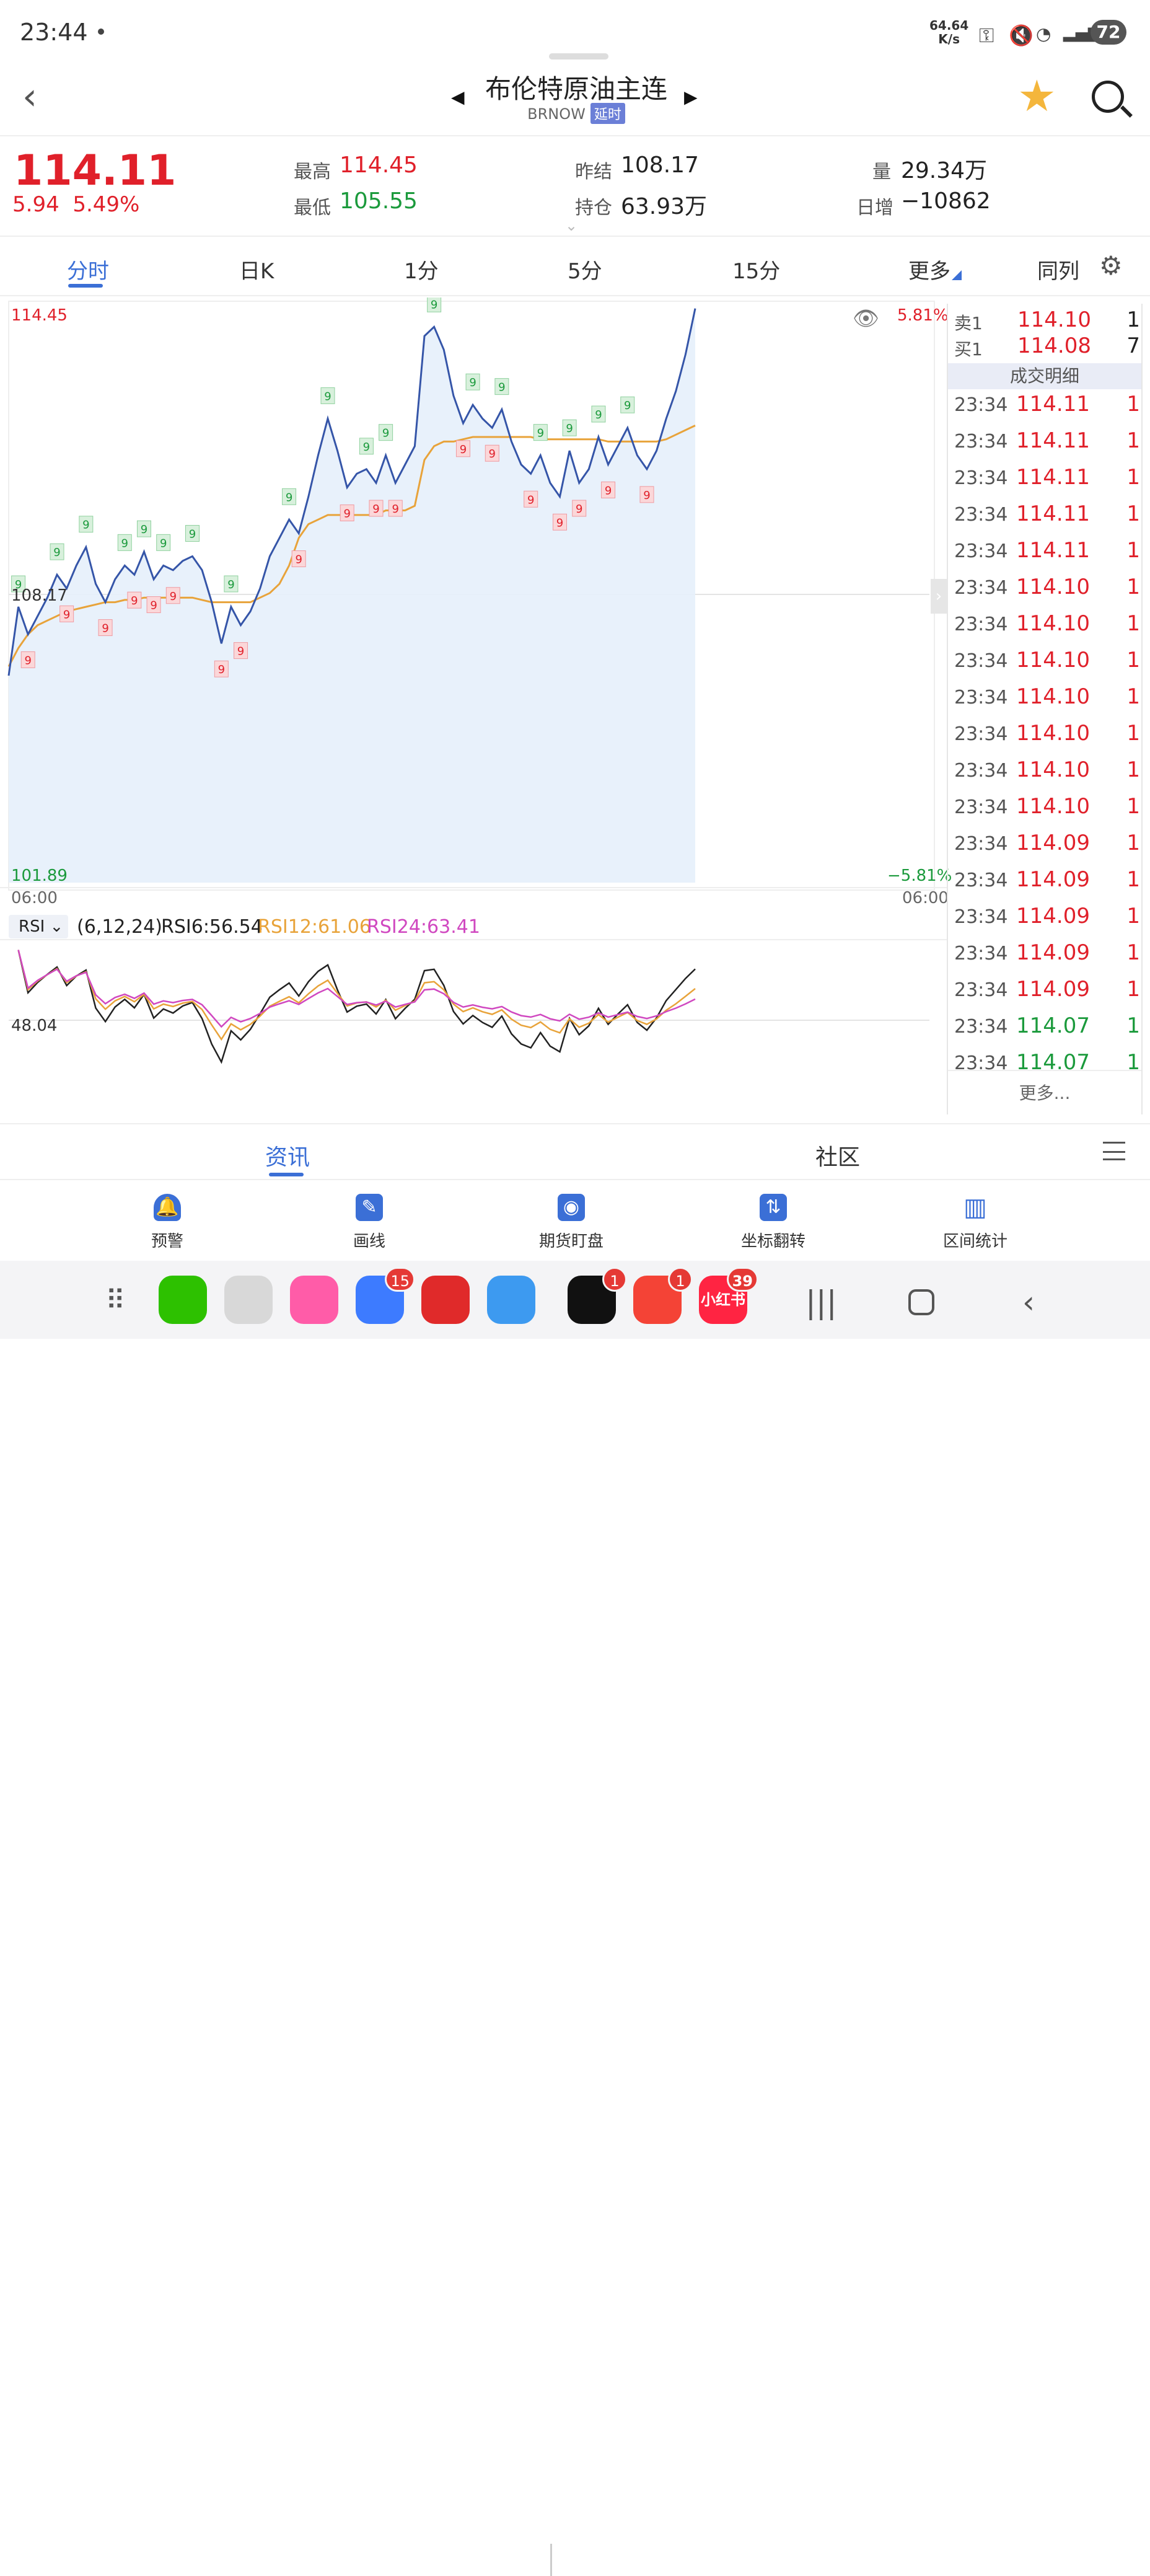  What do you see at coordinates (286, 1174) in the screenshot?
I see `active-tab-indicator` at bounding box center [286, 1174].